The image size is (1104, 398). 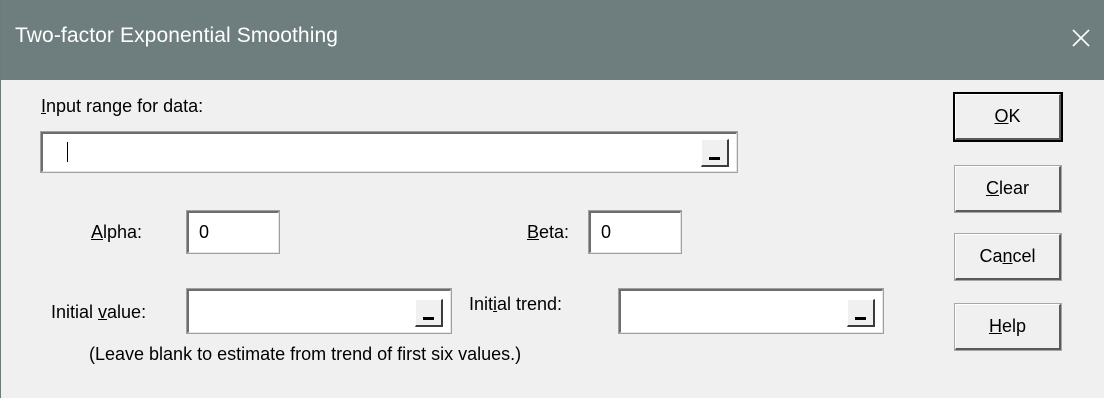 What do you see at coordinates (548, 232) in the screenshot?
I see `beta-label: Beta:` at bounding box center [548, 232].